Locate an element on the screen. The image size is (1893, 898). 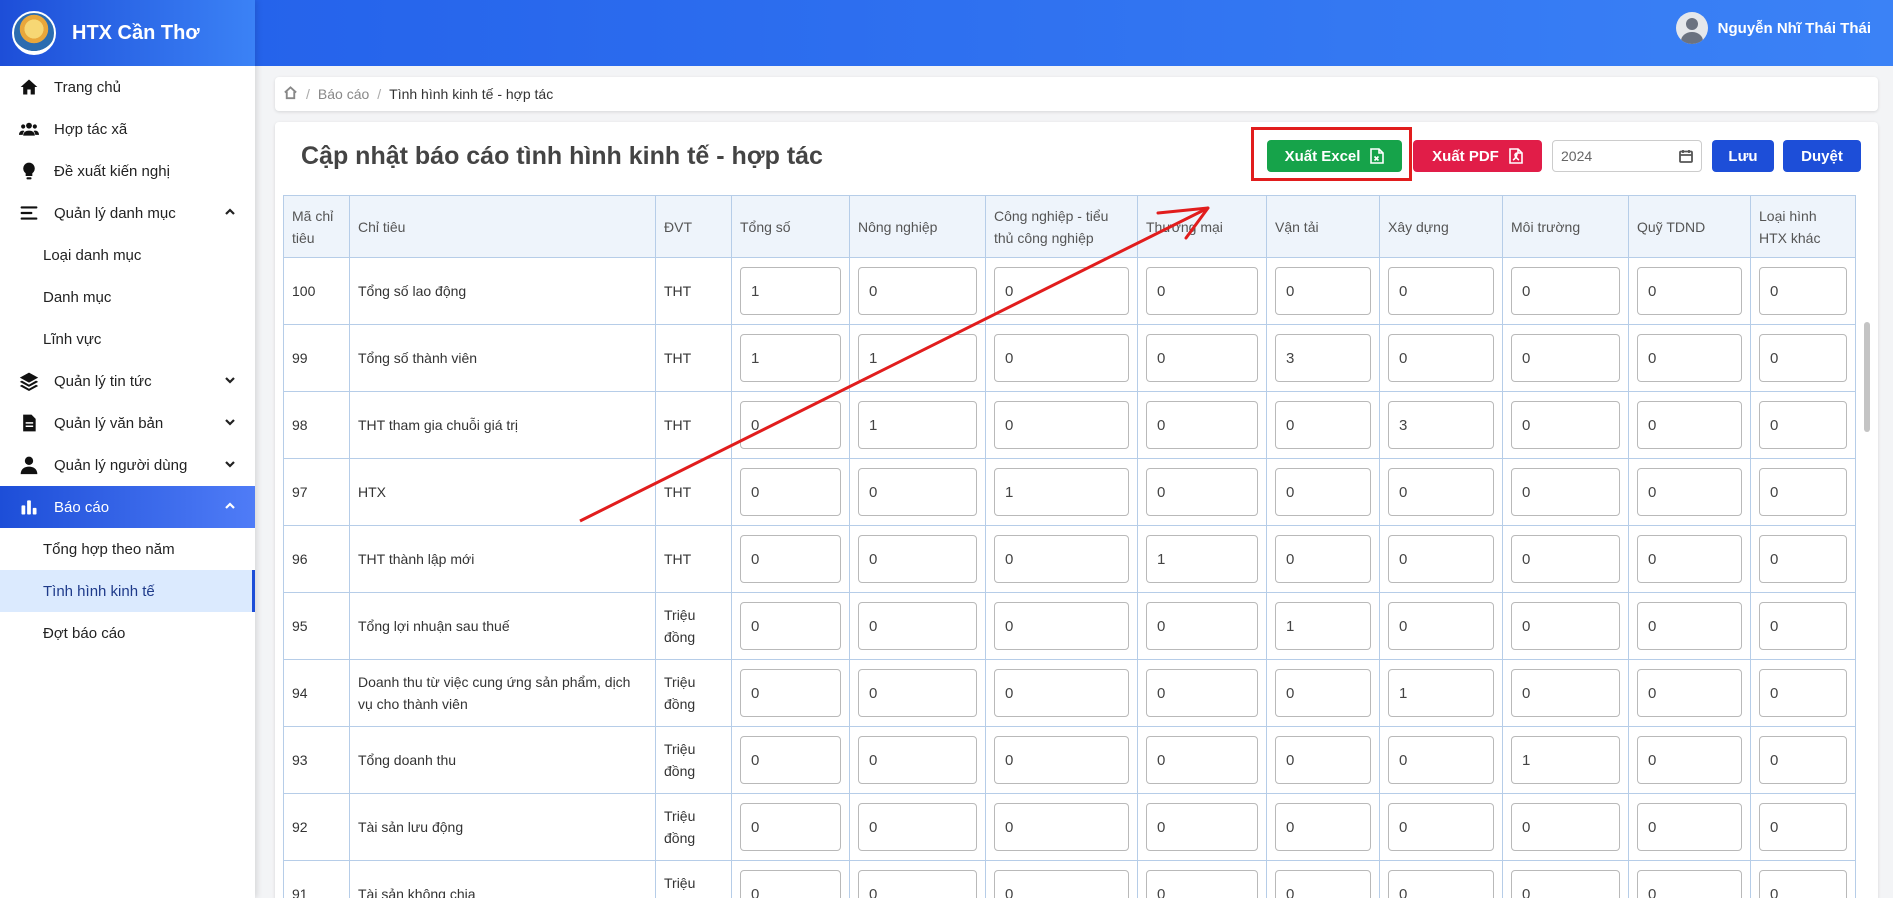
sidebar-item-proposals: Đề xuất kiến nghị is located at coordinates (127, 171).